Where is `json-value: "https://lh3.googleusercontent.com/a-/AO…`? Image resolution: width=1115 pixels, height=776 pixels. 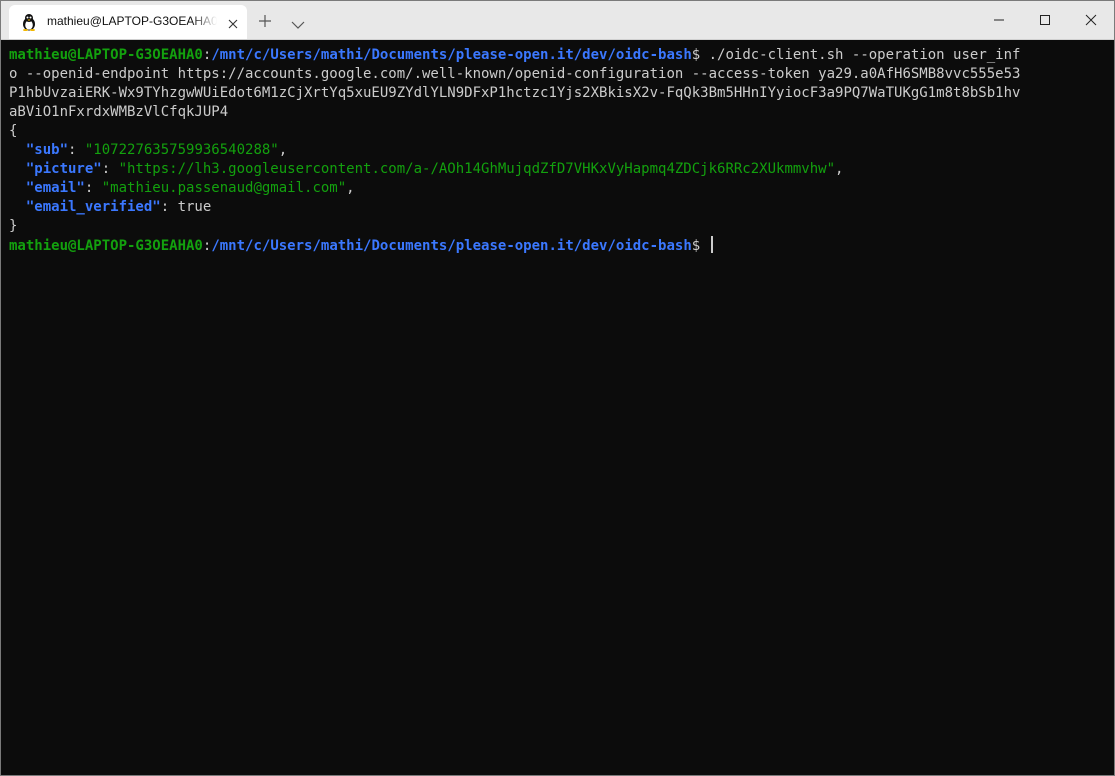
json-value: "https://lh3.googleusercontent.com/a-/AO… is located at coordinates (477, 169).